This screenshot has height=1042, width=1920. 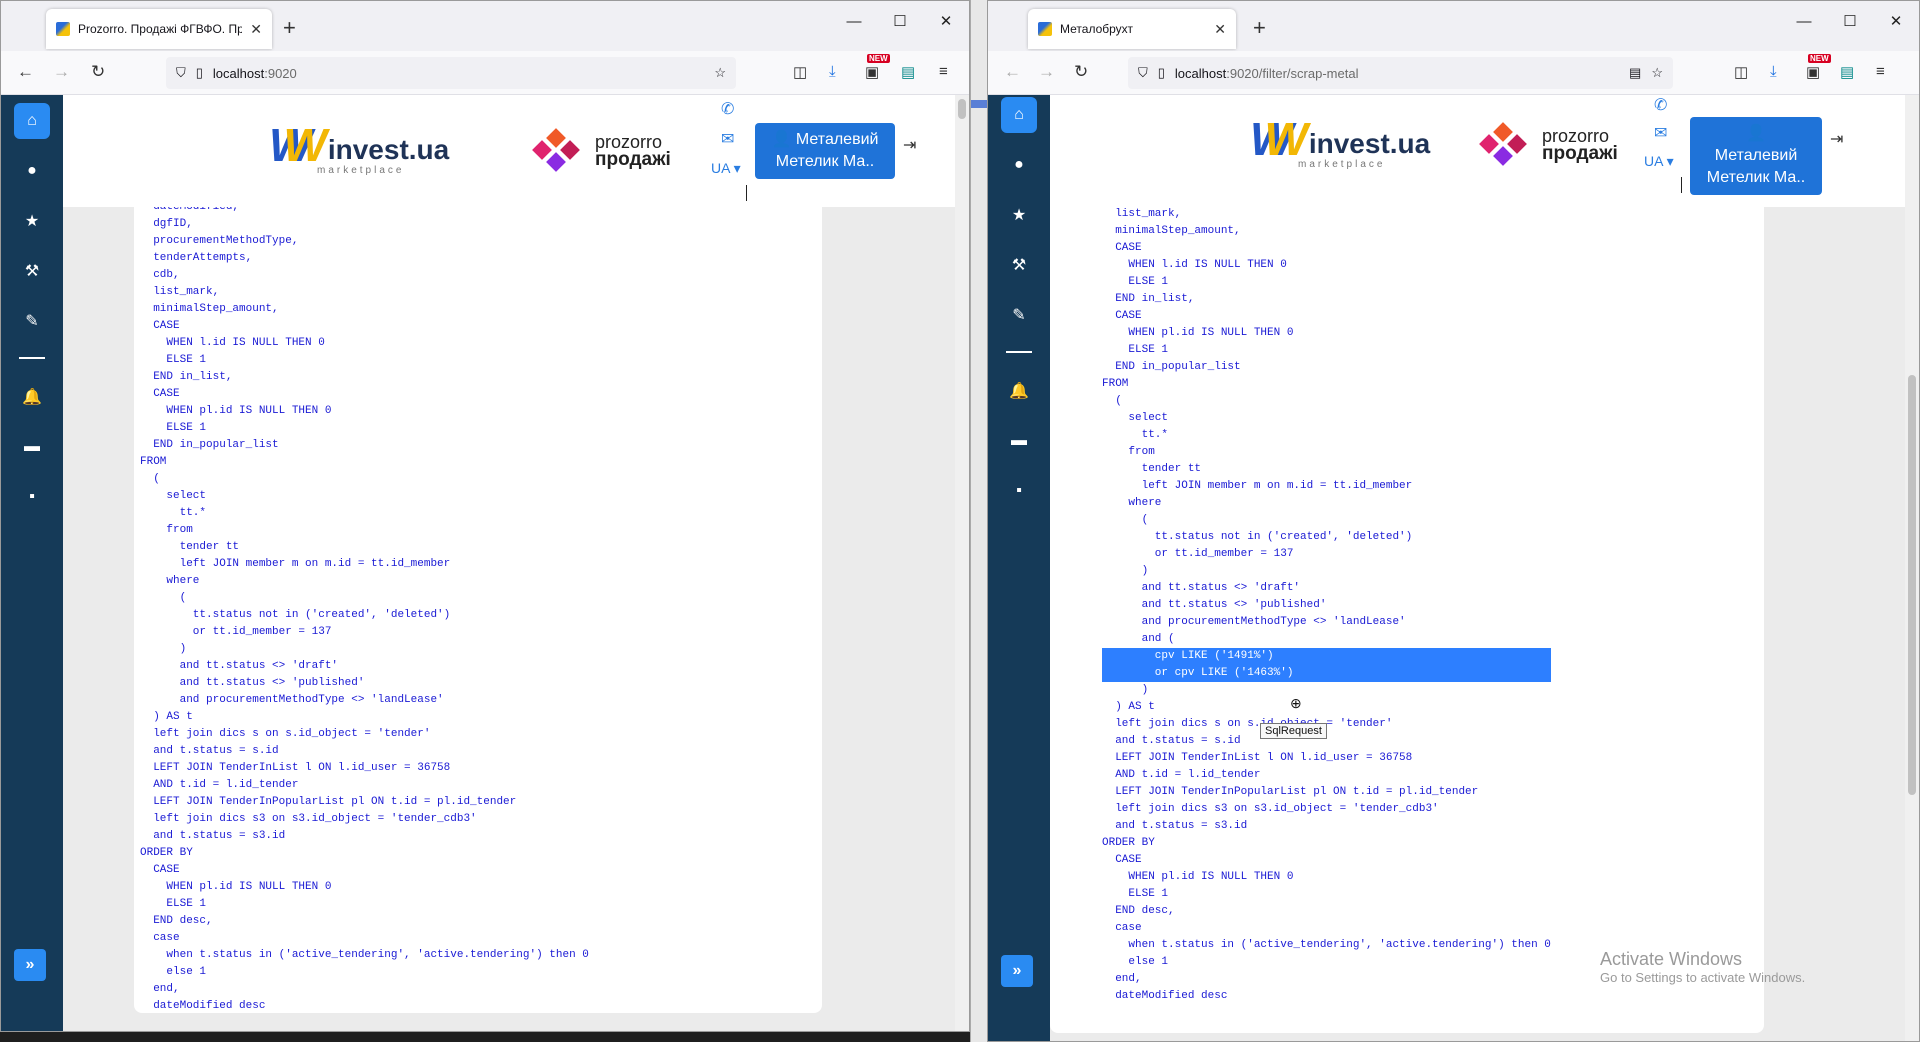 What do you see at coordinates (1135, 962) in the screenshot?
I see `sql-line: else 1` at bounding box center [1135, 962].